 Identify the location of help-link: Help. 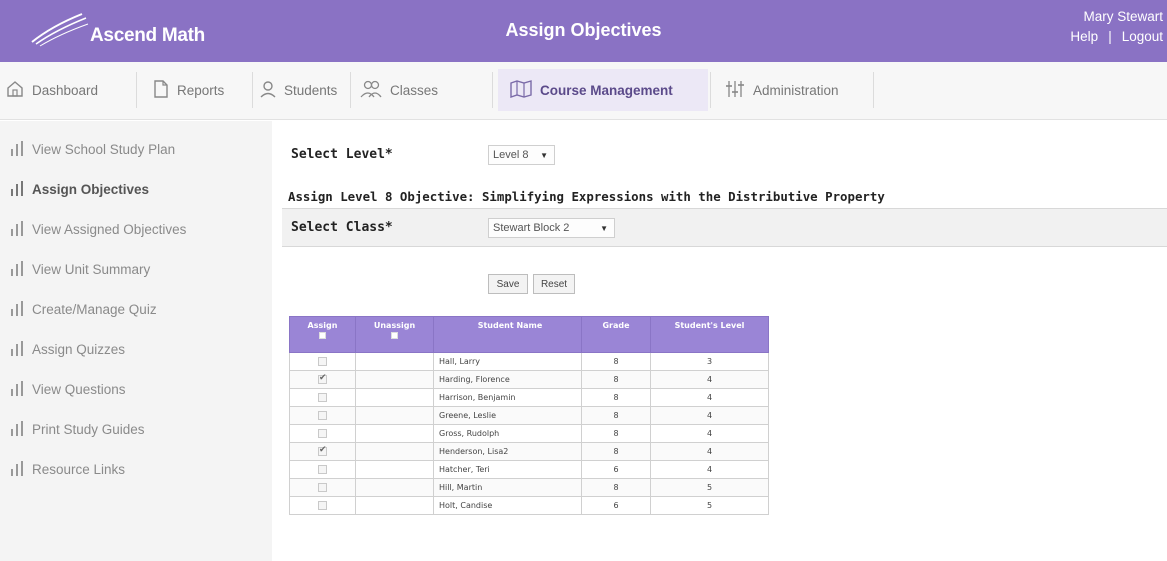
(1084, 37).